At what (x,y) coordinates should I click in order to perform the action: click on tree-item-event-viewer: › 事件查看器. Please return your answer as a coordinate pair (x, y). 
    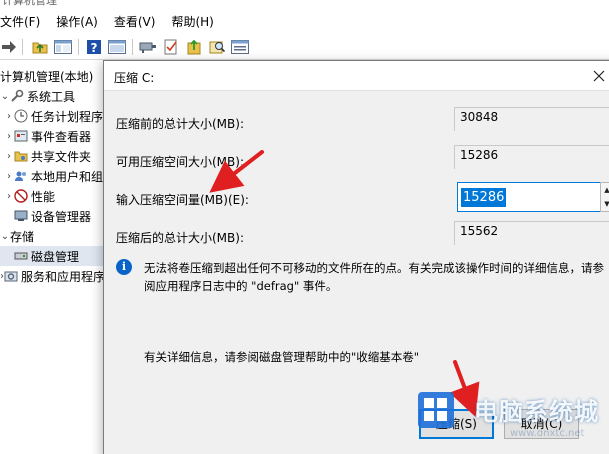
    Looking at the image, I should click on (52, 136).